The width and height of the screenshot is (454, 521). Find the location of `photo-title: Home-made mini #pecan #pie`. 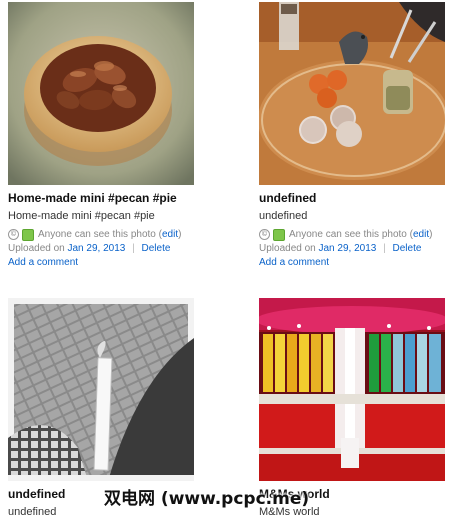

photo-title: Home-made mini #pecan #pie is located at coordinates (92, 198).